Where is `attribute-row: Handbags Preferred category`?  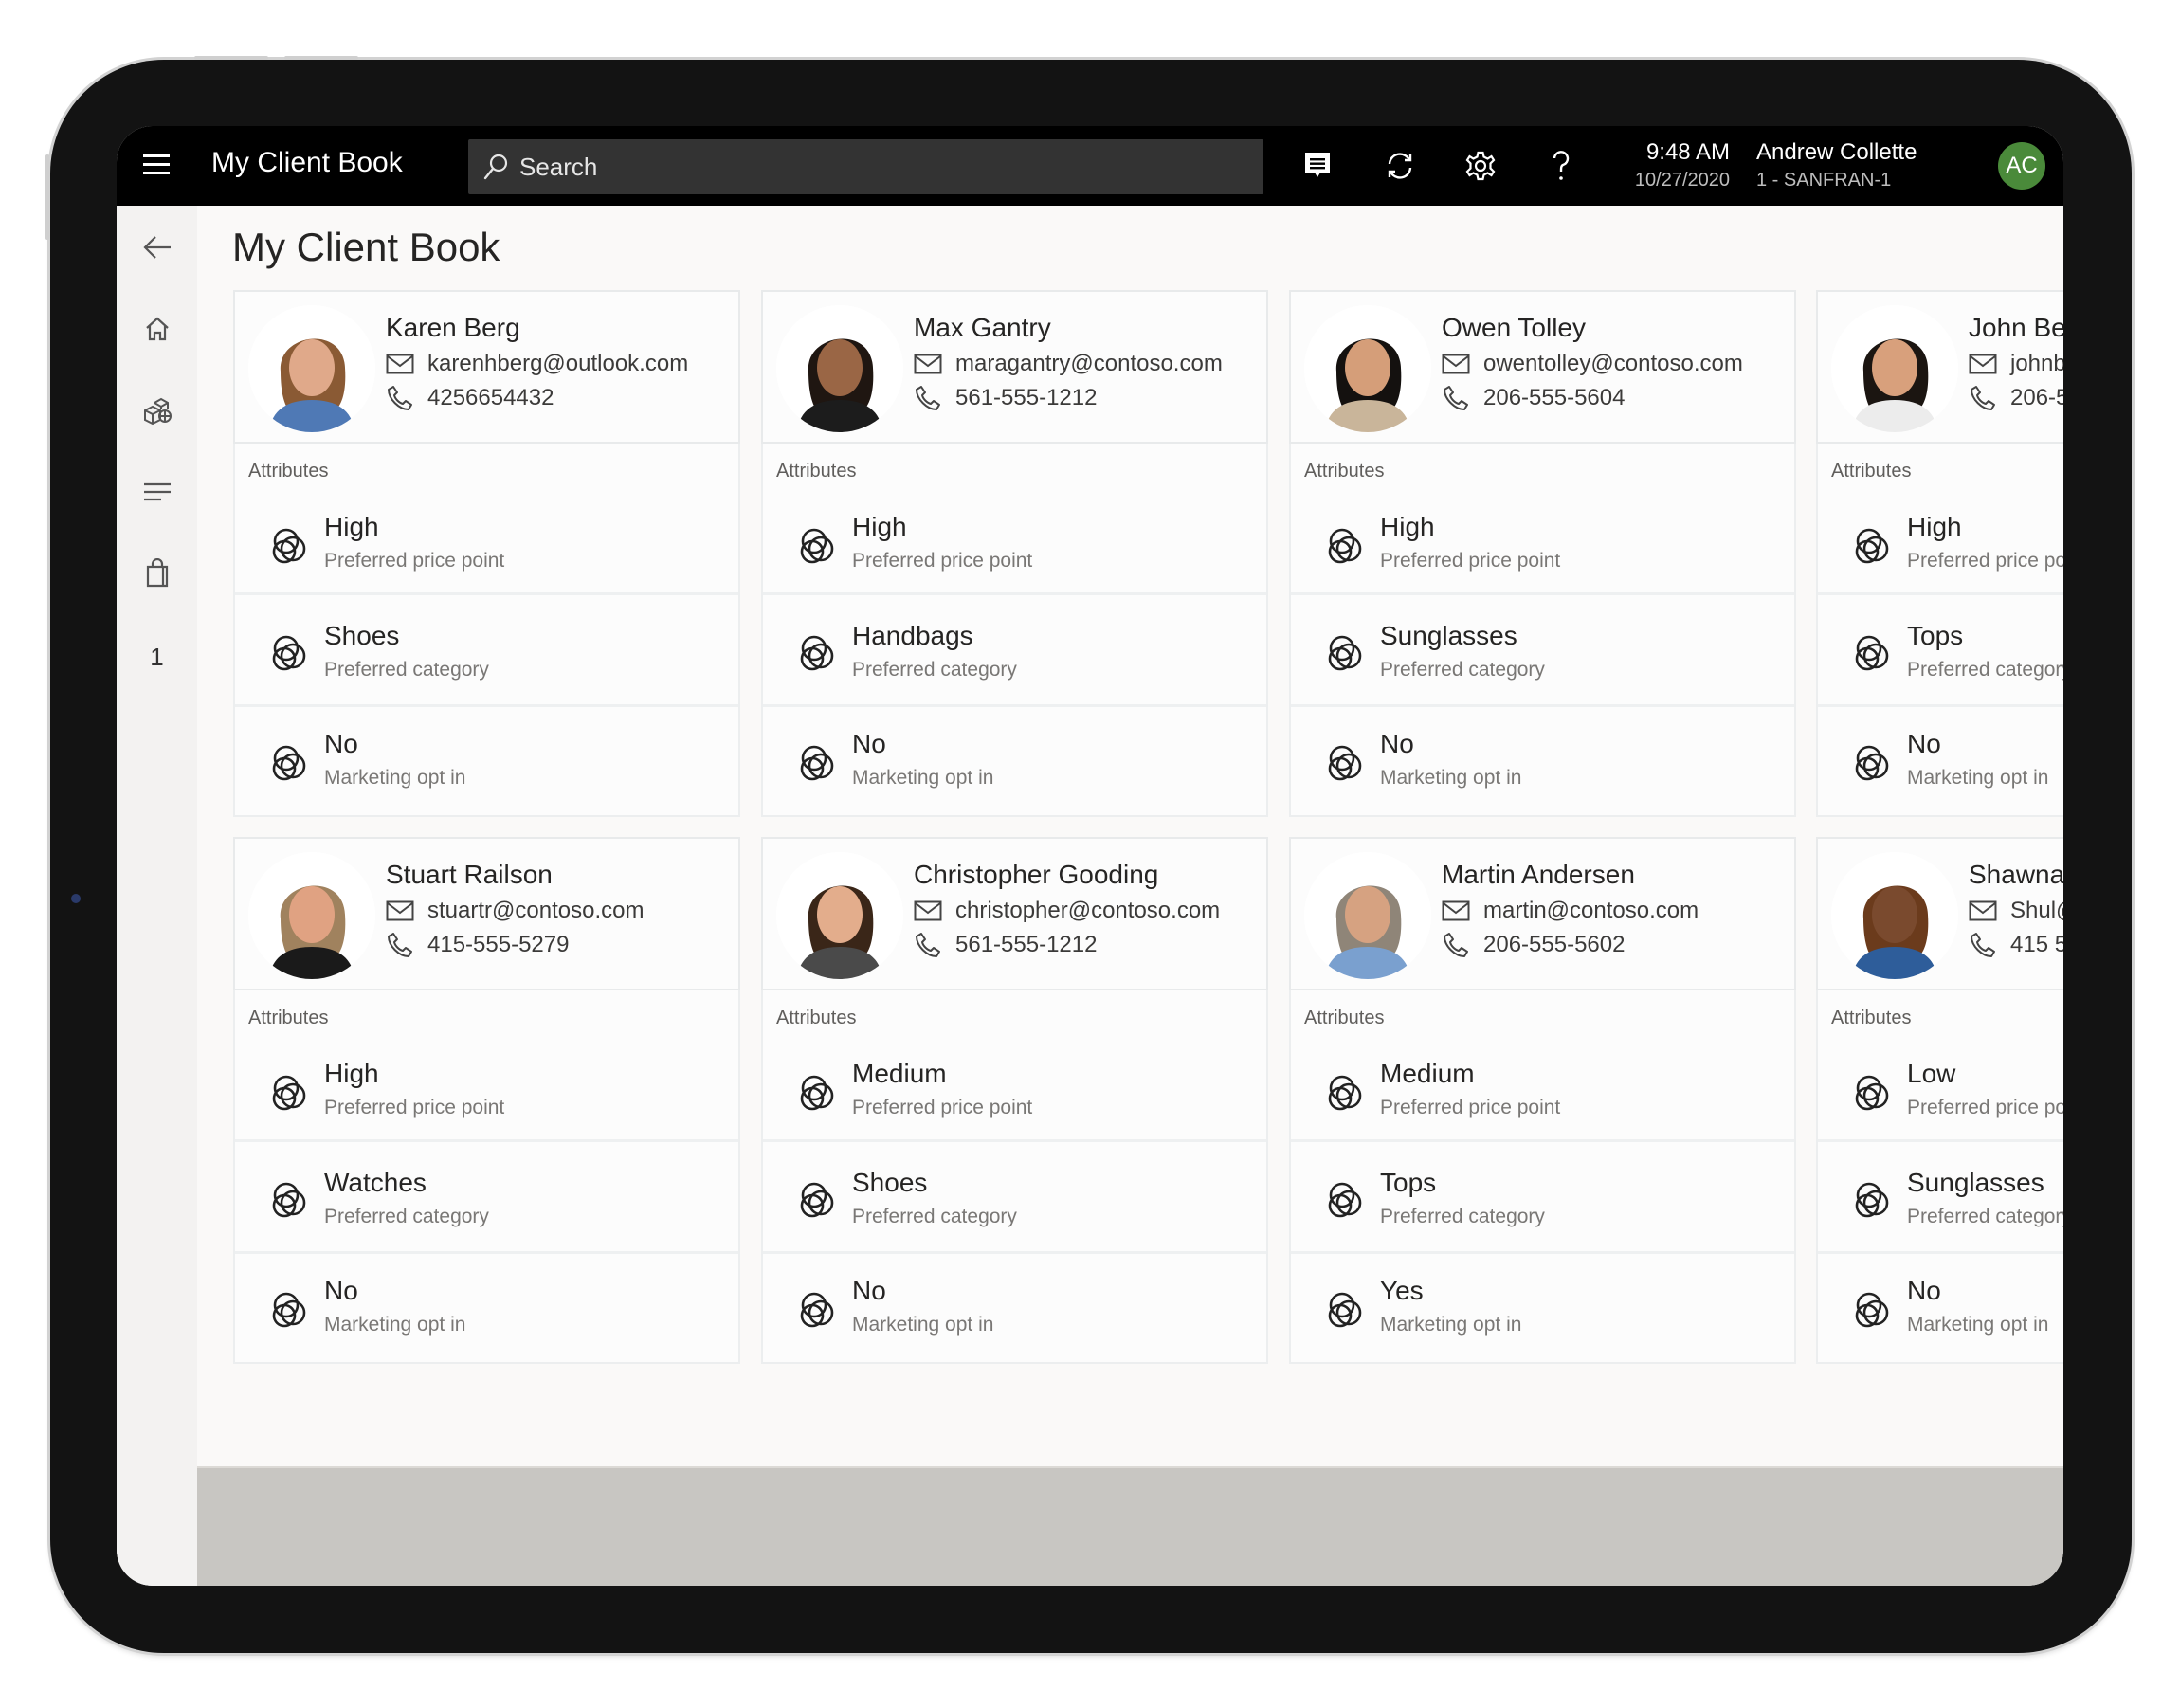
attribute-row: Handbags Preferred category is located at coordinates (1014, 652).